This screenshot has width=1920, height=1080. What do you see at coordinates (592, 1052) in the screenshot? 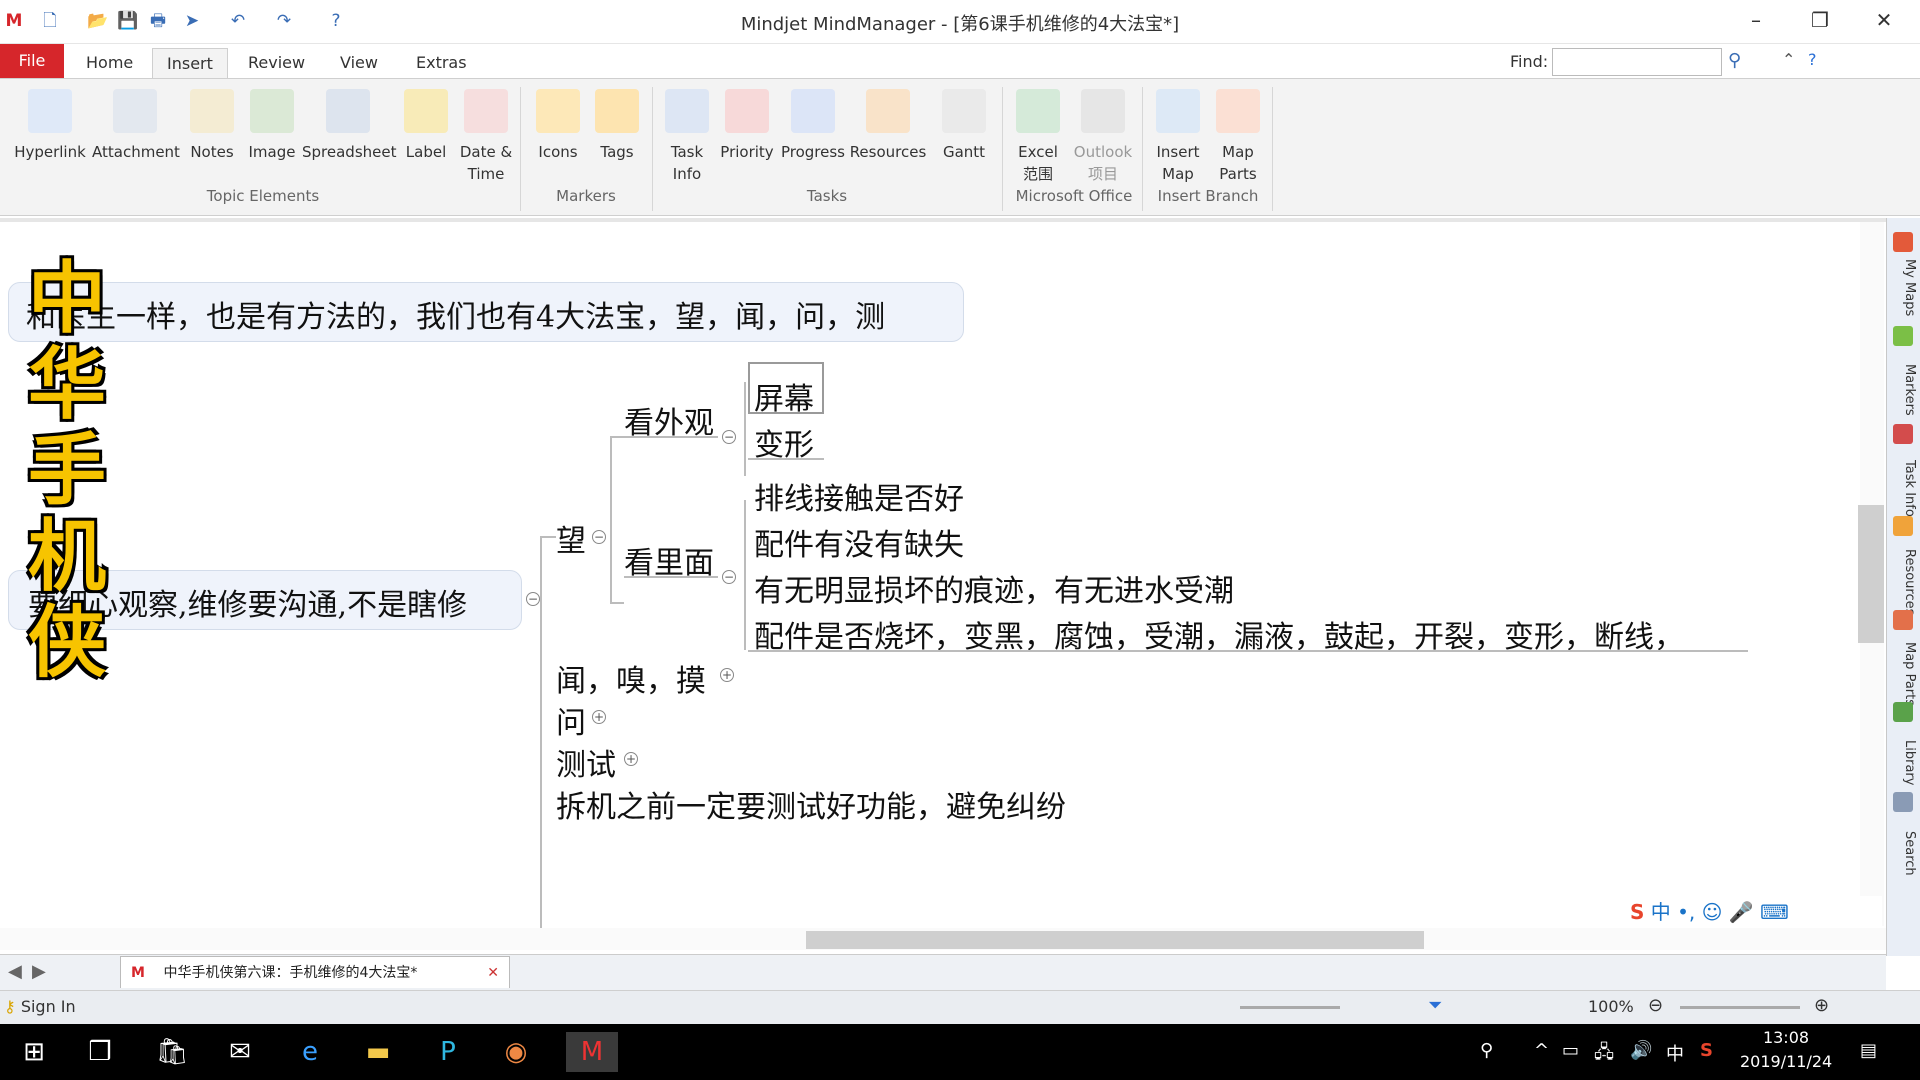
I see `mindmanager-taskbar-icon: M` at bounding box center [592, 1052].